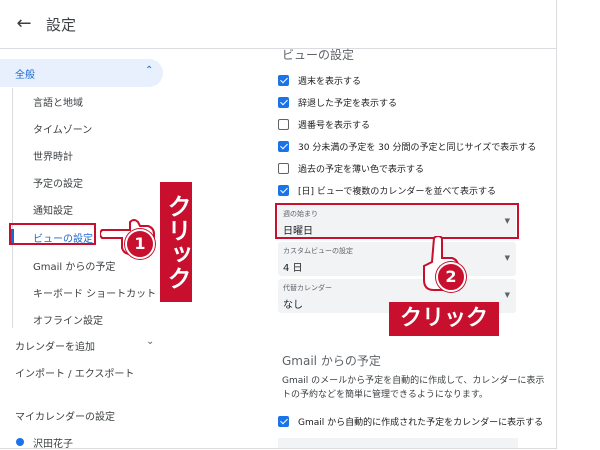 This screenshot has height=450, width=600. What do you see at coordinates (334, 126) in the screenshot?
I see `option-label: 週番号を表示する` at bounding box center [334, 126].